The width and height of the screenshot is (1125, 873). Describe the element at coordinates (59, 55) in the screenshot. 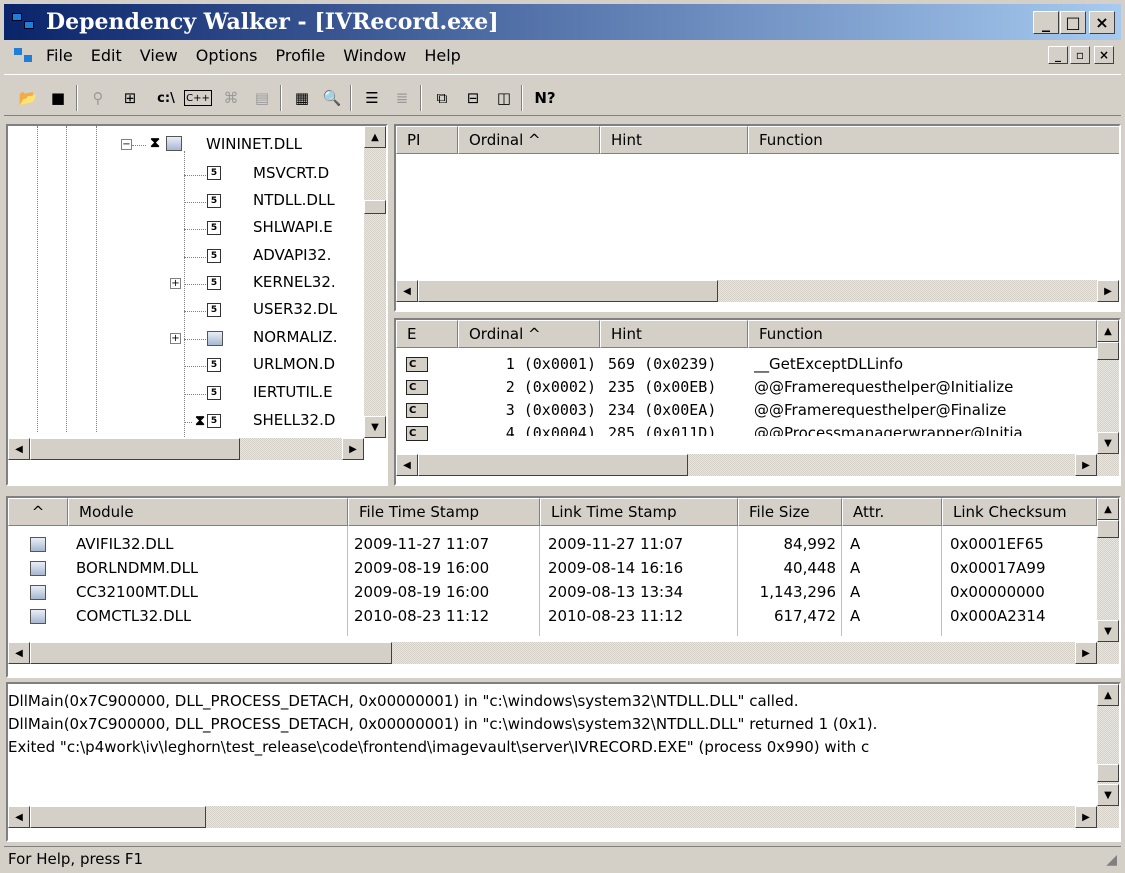

I see `menu-file: File` at that location.